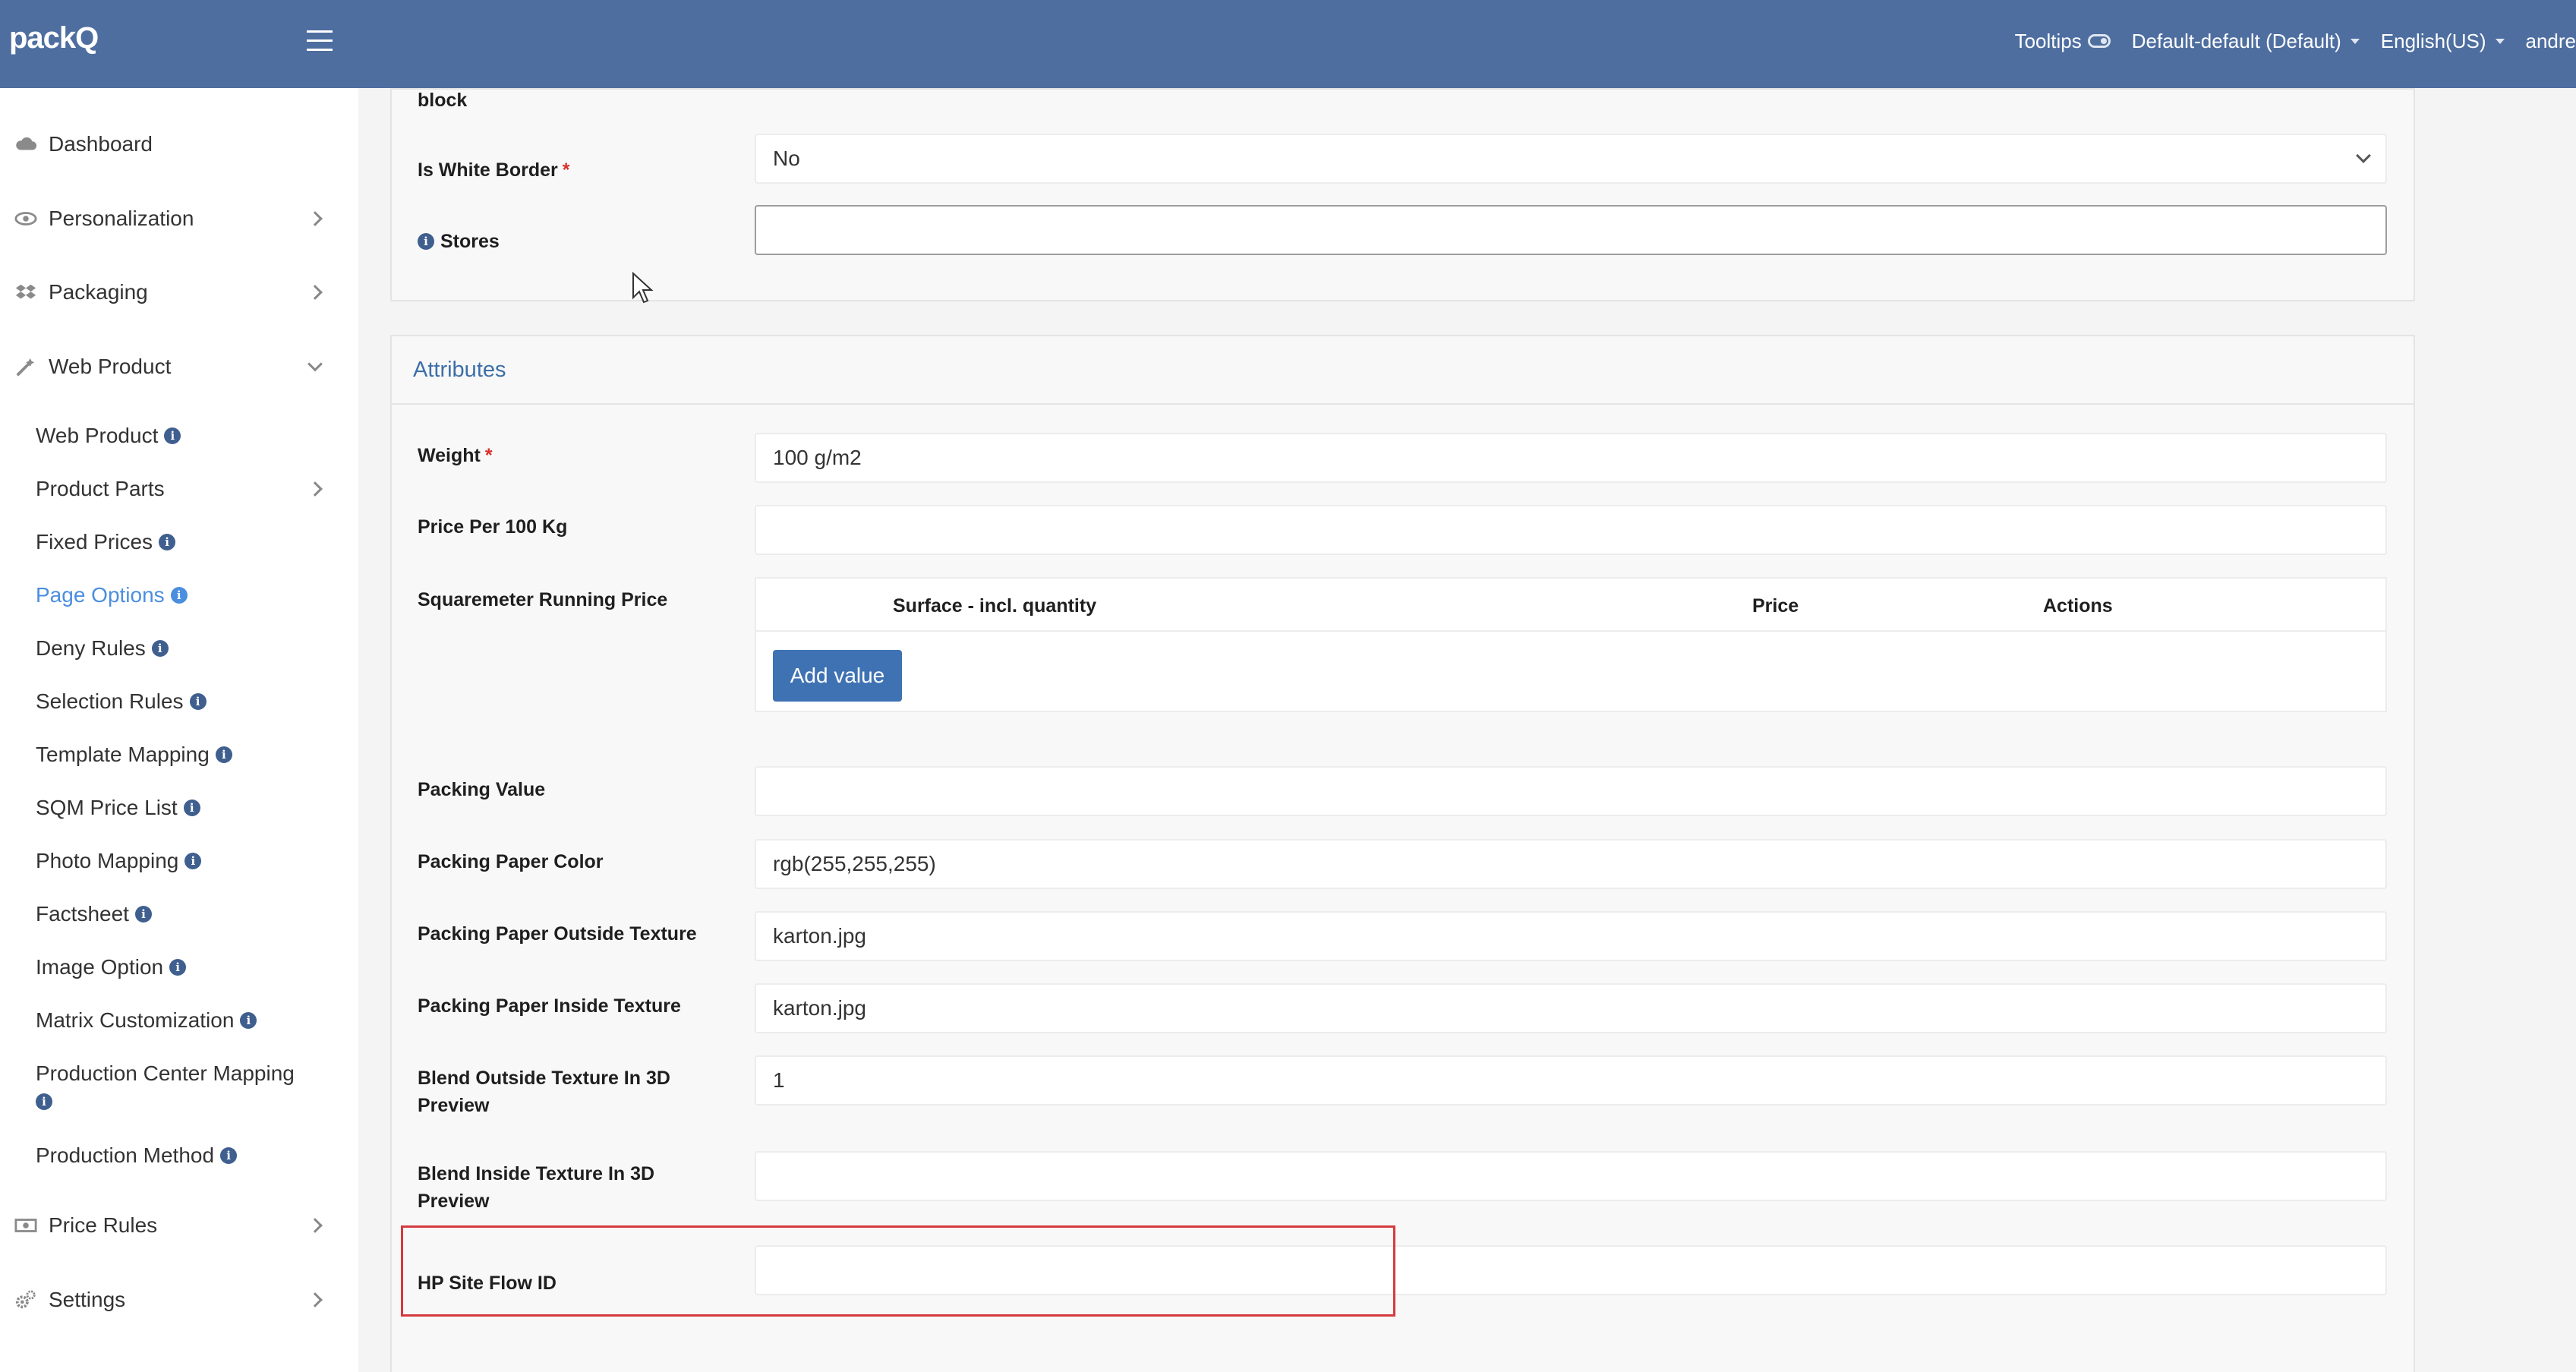 This screenshot has height=1372, width=2576. I want to click on sidebar-subitem-deny-rules: Deny Rules i, so click(102, 648).